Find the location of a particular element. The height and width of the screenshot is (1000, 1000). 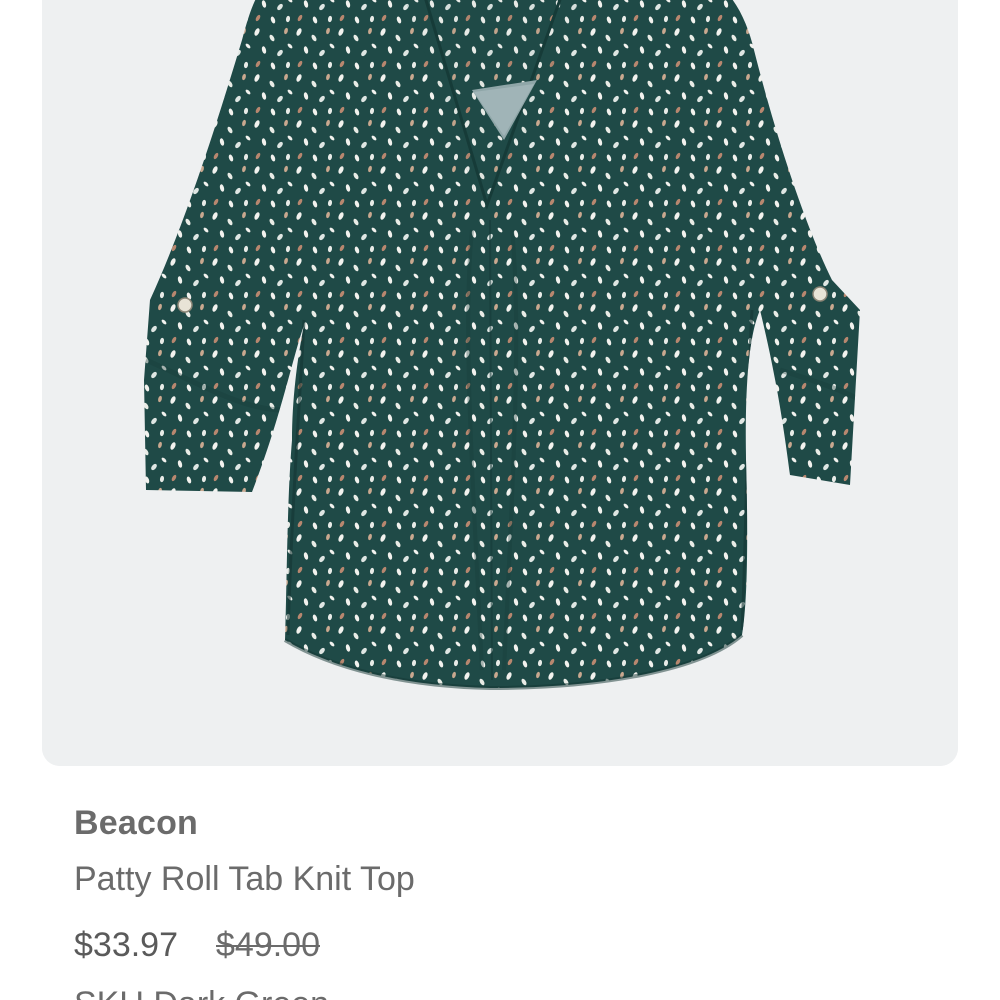

product-title: Patty Roll Tab Knit Top is located at coordinates (244, 879).